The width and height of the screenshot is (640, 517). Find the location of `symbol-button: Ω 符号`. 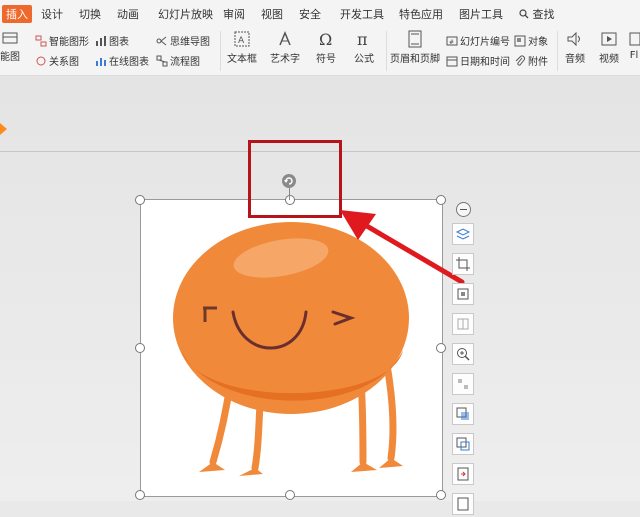

symbol-button: Ω 符号 is located at coordinates (326, 47).